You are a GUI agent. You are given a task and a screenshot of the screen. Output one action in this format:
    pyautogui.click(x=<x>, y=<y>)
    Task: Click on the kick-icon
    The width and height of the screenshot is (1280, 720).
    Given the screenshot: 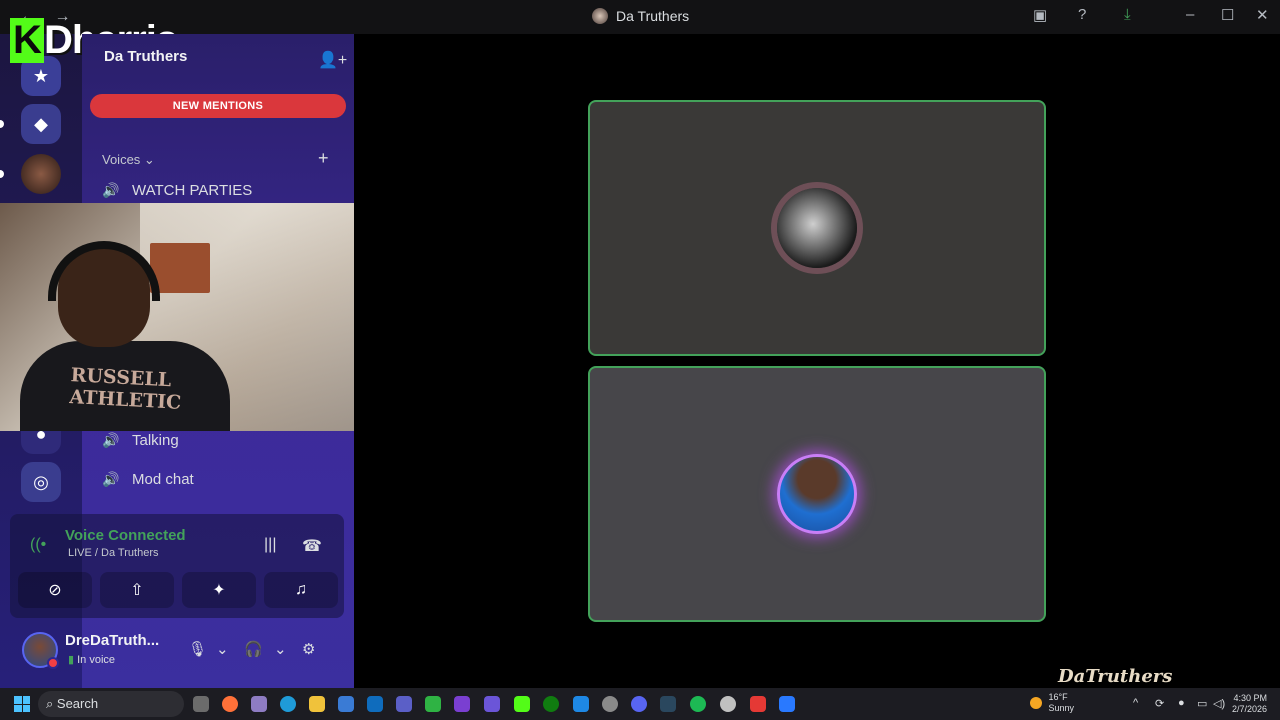 What is the action you would take?
    pyautogui.click(x=522, y=704)
    